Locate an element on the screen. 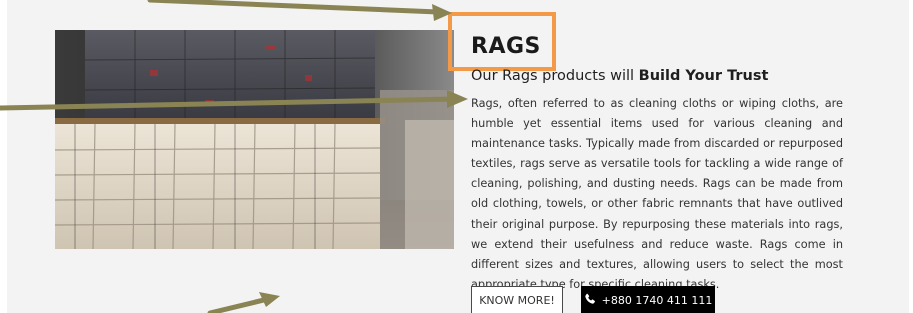 The image size is (913, 313). know-more-button: KNOW MORE! is located at coordinates (517, 299).